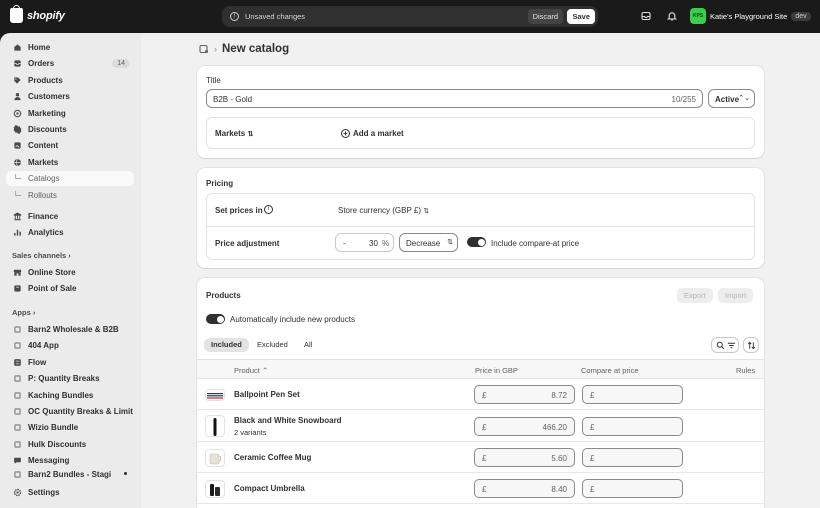 This screenshot has width=820, height=508. What do you see at coordinates (695, 295) in the screenshot?
I see `export-button: Export` at bounding box center [695, 295].